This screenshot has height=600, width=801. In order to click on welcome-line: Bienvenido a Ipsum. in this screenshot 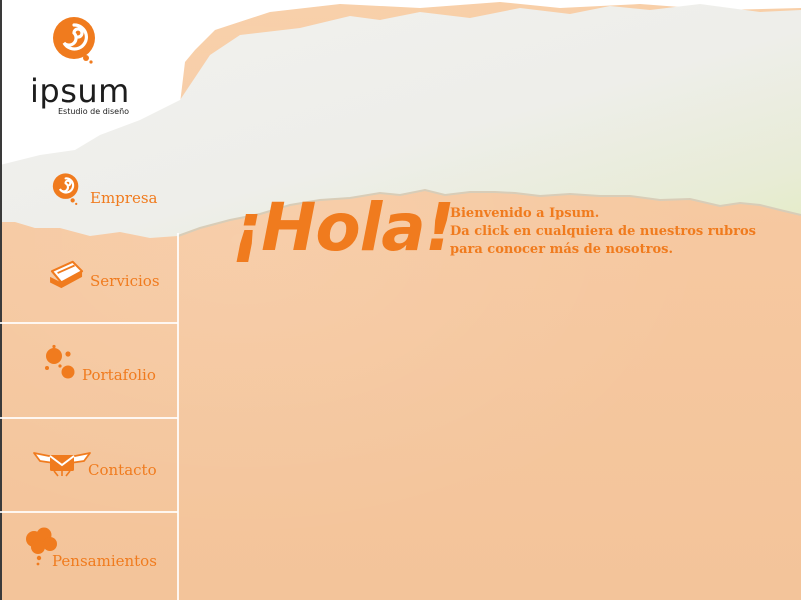, I will do `click(525, 213)`.